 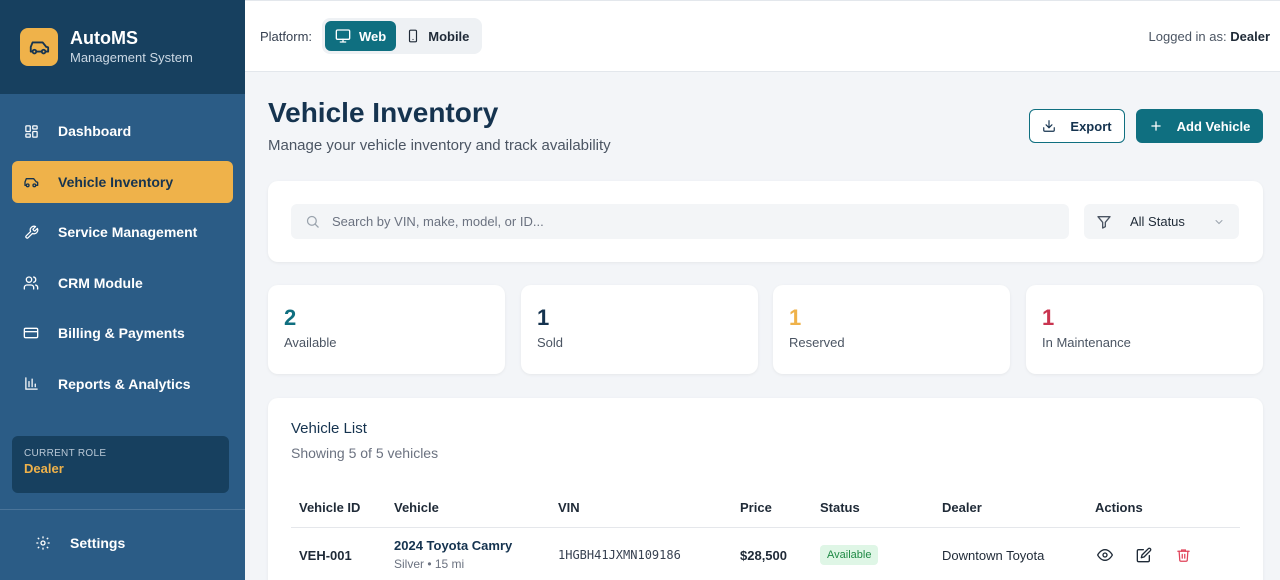 What do you see at coordinates (1219, 221) in the screenshot?
I see `chevron-down-icon` at bounding box center [1219, 221].